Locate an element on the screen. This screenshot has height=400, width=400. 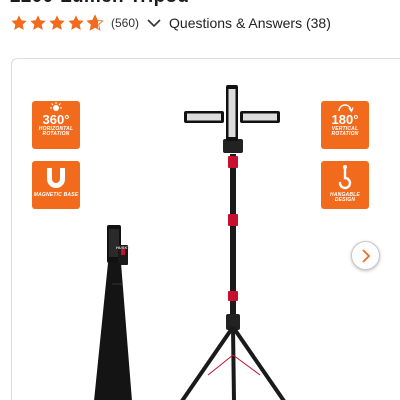
badge-vertical-rotation: 180° VERTICAL ROTATION is located at coordinates (345, 125).